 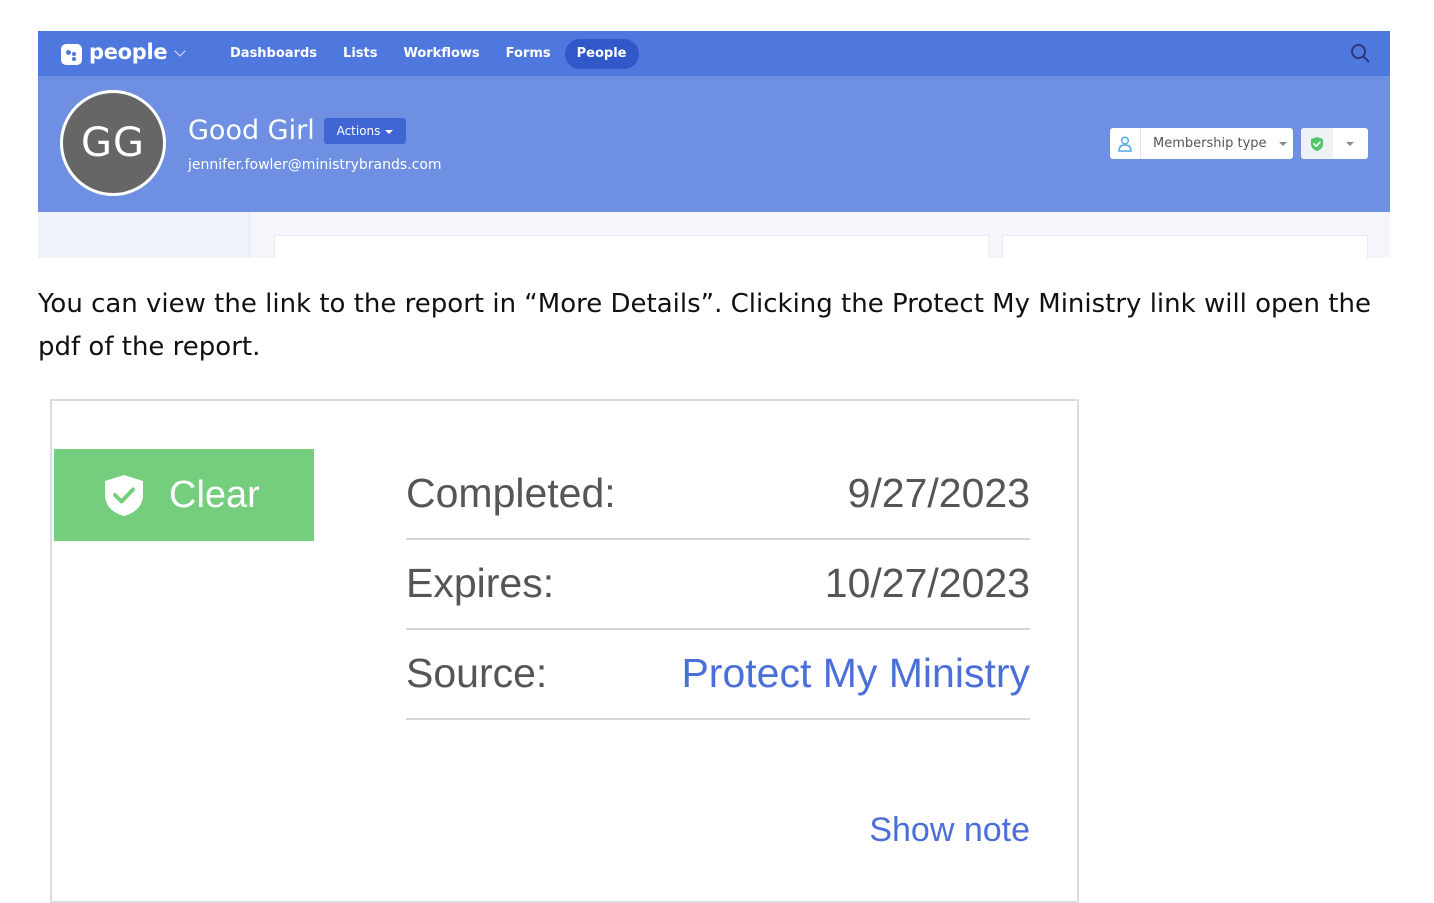 What do you see at coordinates (358, 131) in the screenshot?
I see `actions-label: Actions` at bounding box center [358, 131].